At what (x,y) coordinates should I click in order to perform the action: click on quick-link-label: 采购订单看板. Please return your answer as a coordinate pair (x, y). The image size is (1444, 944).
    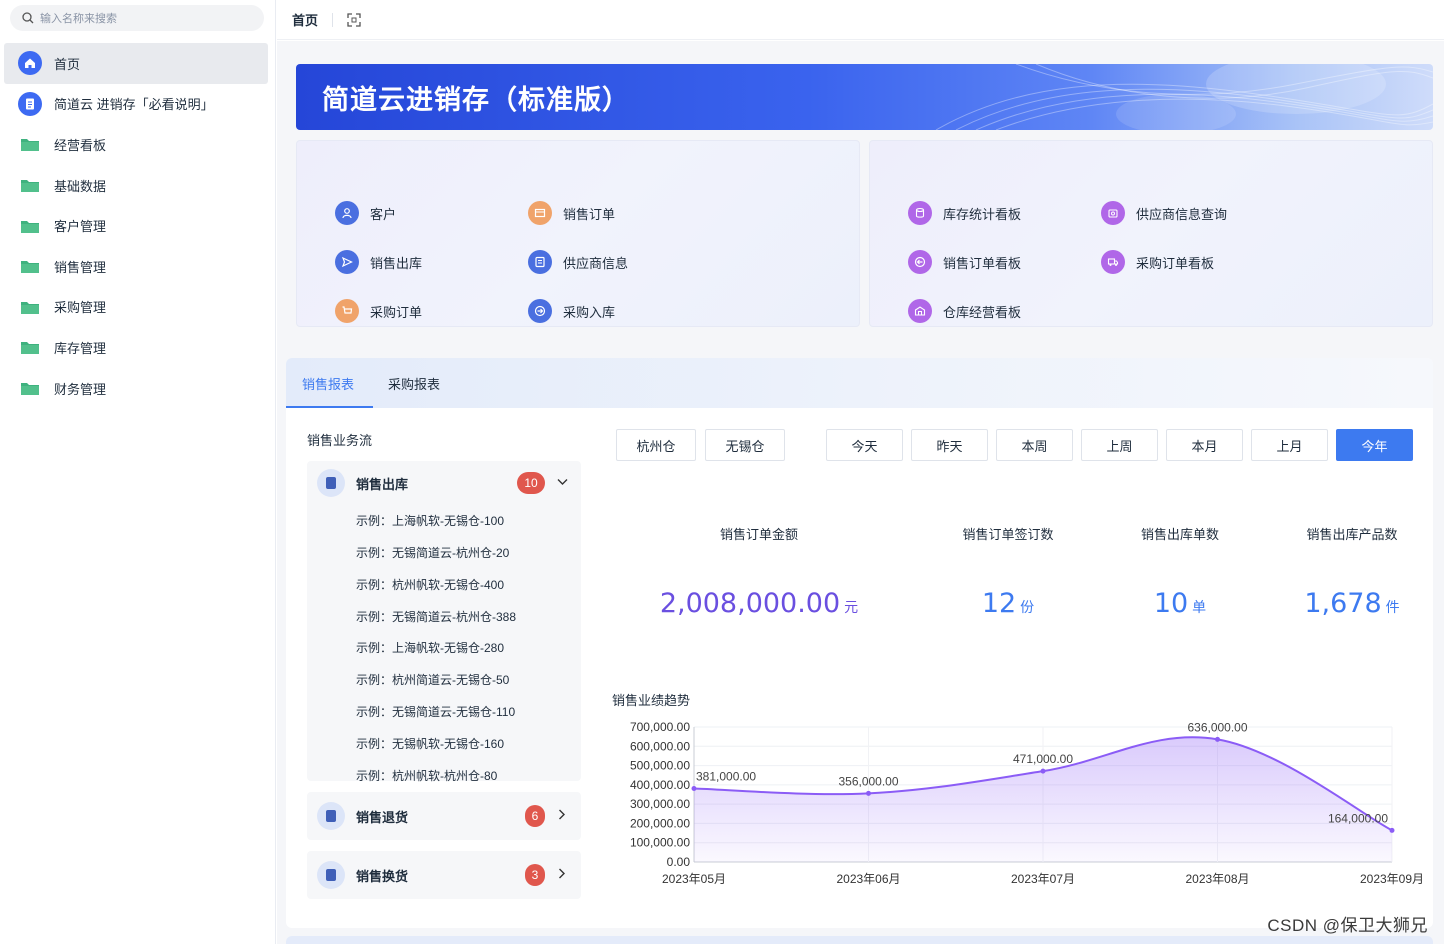
    Looking at the image, I should click on (1175, 263).